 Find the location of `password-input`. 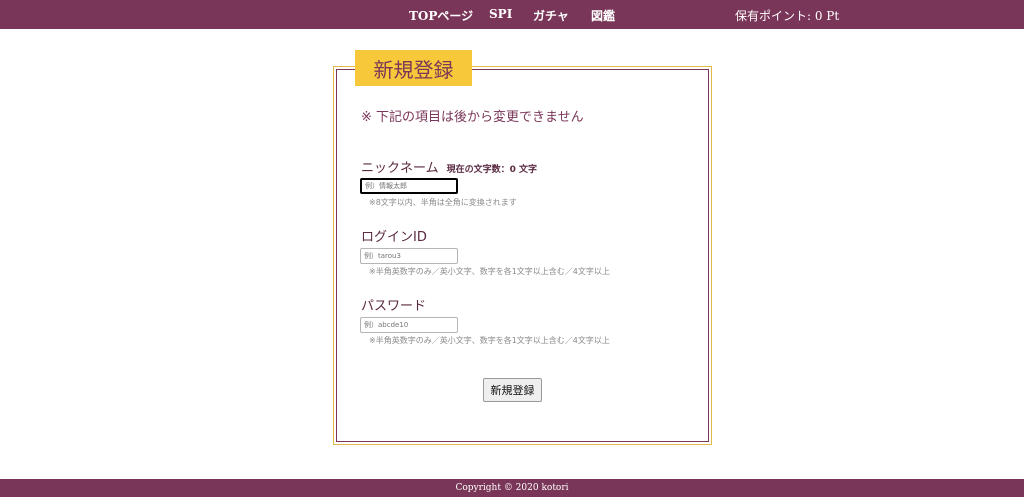

password-input is located at coordinates (409, 325).